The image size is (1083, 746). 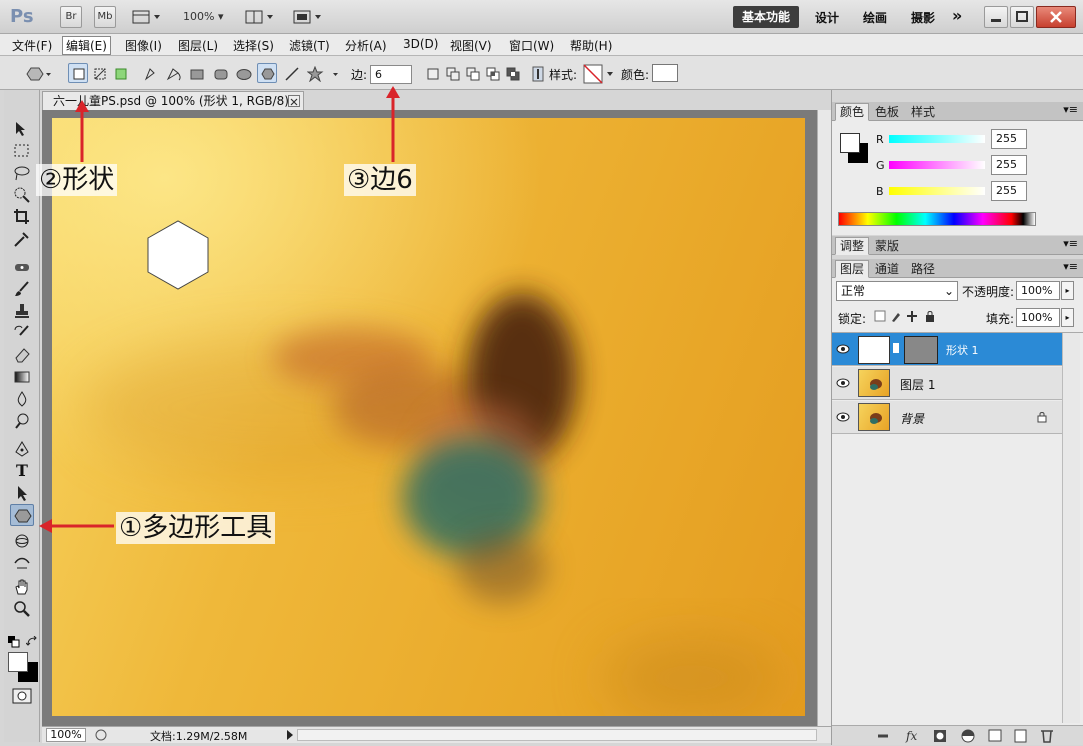 I want to click on r-slider, so click(x=937, y=139).